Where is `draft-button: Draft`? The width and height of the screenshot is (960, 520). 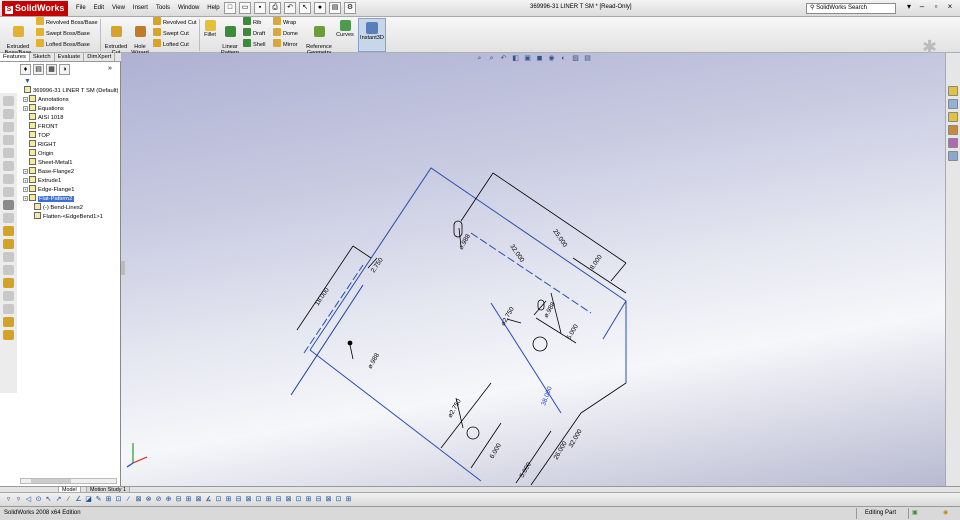
draft-button: Draft is located at coordinates (254, 33).